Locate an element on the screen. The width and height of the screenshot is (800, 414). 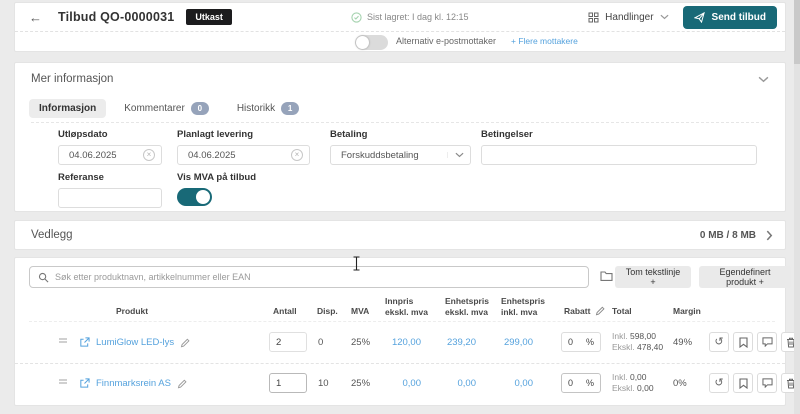
col-unit-price-excl: Enhetspris ekskl. mva is located at coordinates (467, 306).